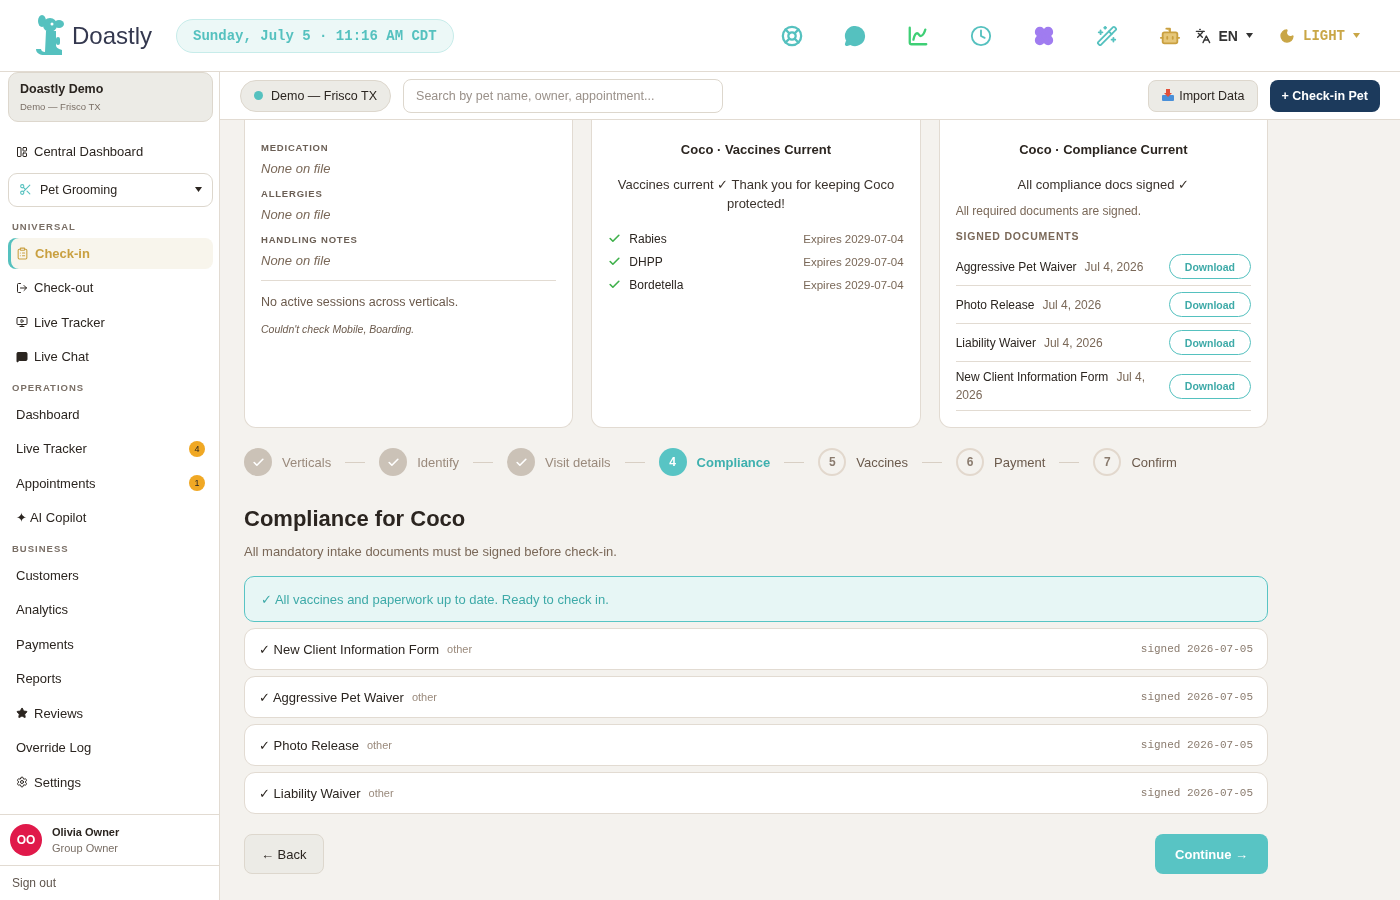 The height and width of the screenshot is (900, 1400). What do you see at coordinates (1287, 35) in the screenshot?
I see `moon-icon` at bounding box center [1287, 35].